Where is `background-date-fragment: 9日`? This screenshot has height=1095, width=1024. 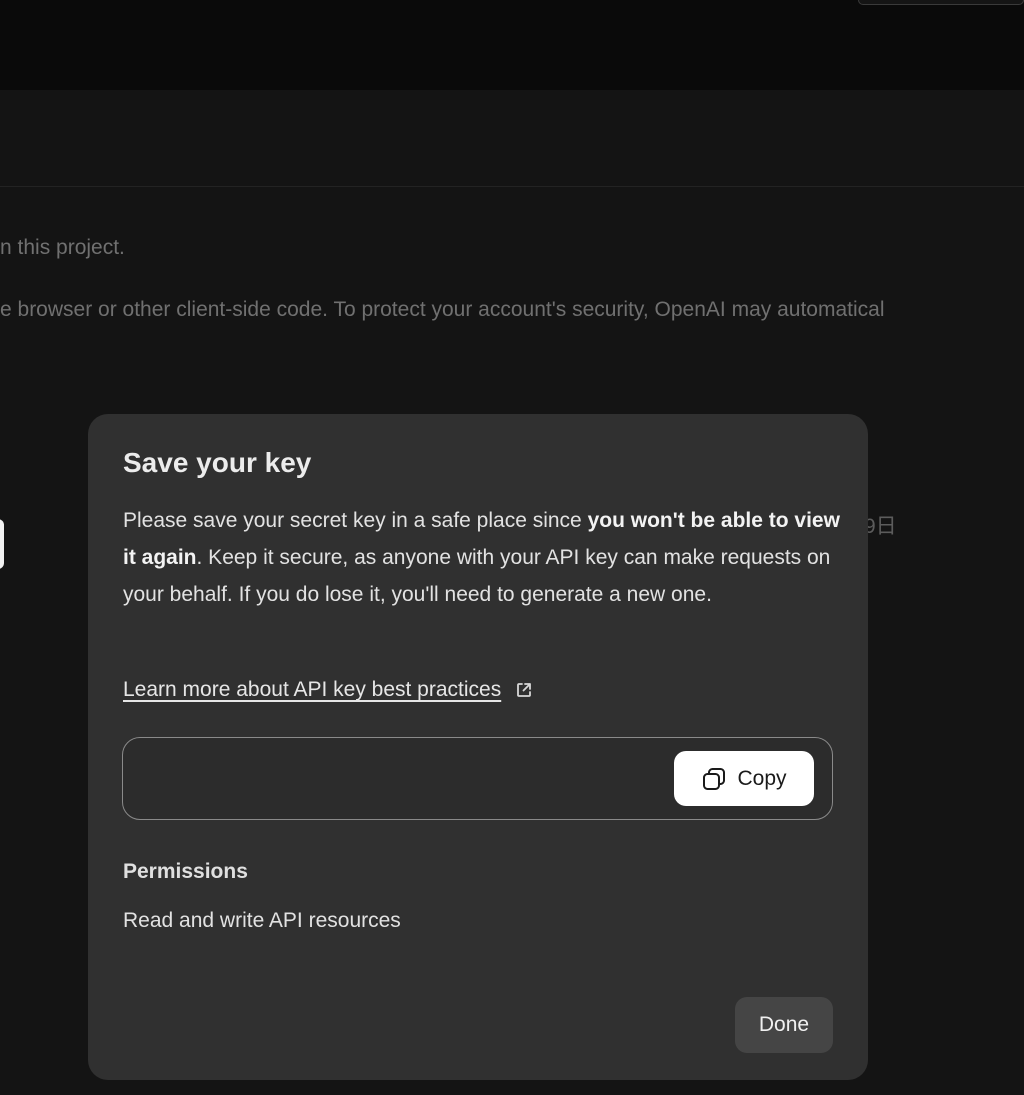 background-date-fragment: 9日 is located at coordinates (880, 526).